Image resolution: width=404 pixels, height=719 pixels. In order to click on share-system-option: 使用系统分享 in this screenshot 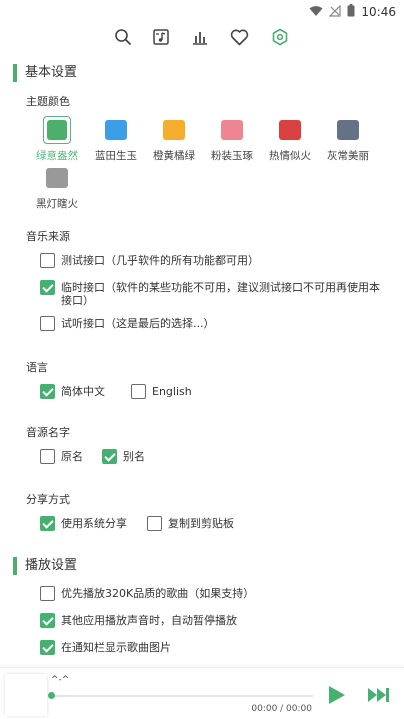, I will do `click(83, 523)`.